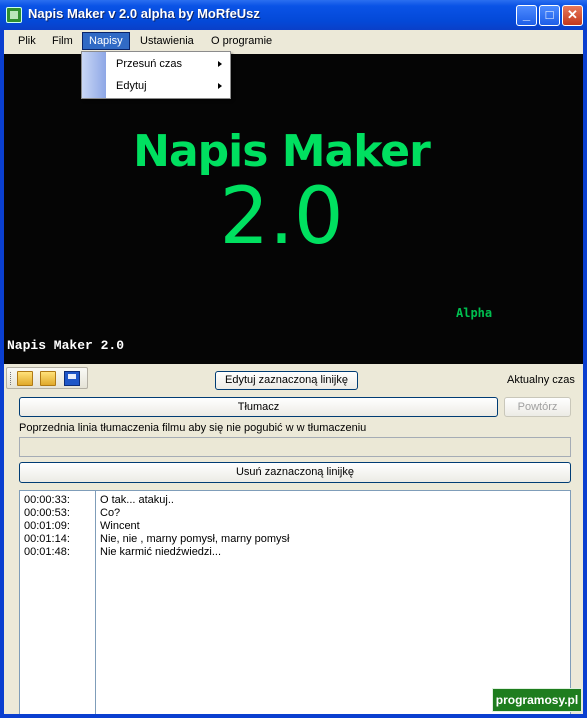 Image resolution: width=587 pixels, height=718 pixels. I want to click on menu-o-programie: O programie, so click(241, 41).